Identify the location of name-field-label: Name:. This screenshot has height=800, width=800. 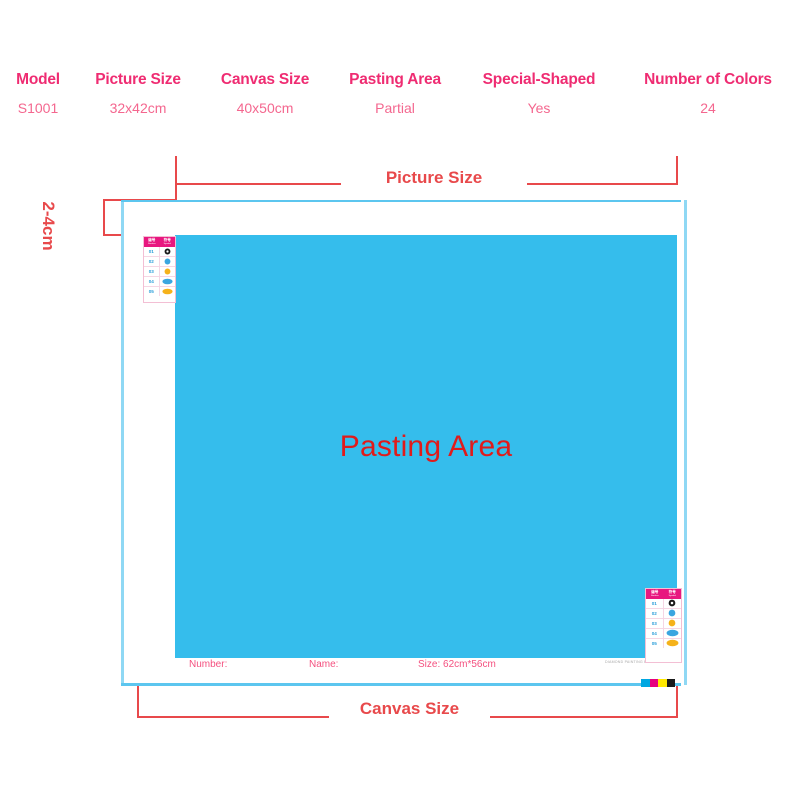
(324, 664).